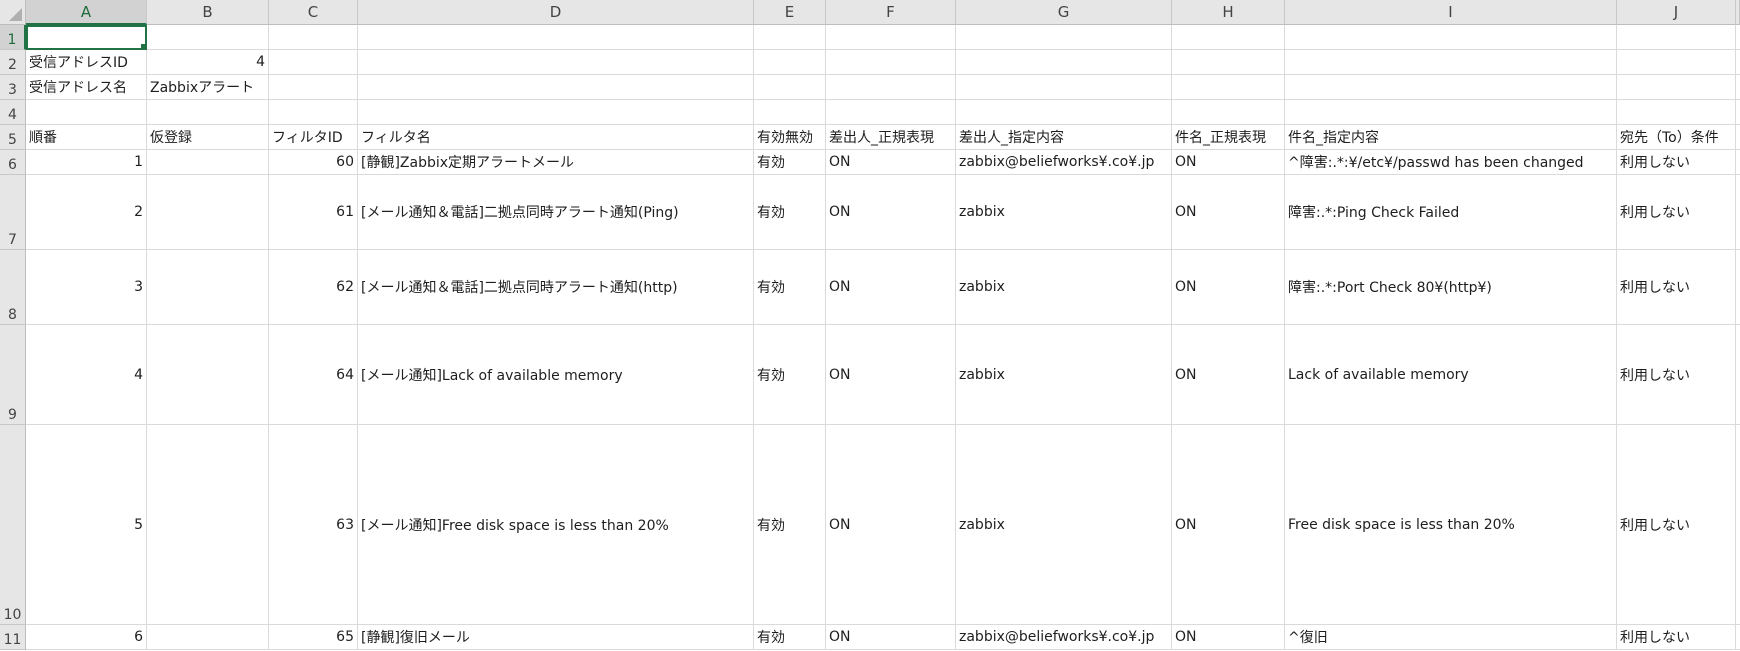 The width and height of the screenshot is (1740, 651). Describe the element at coordinates (1064, 287) in the screenshot. I see `cell-g8: zabbix` at that location.